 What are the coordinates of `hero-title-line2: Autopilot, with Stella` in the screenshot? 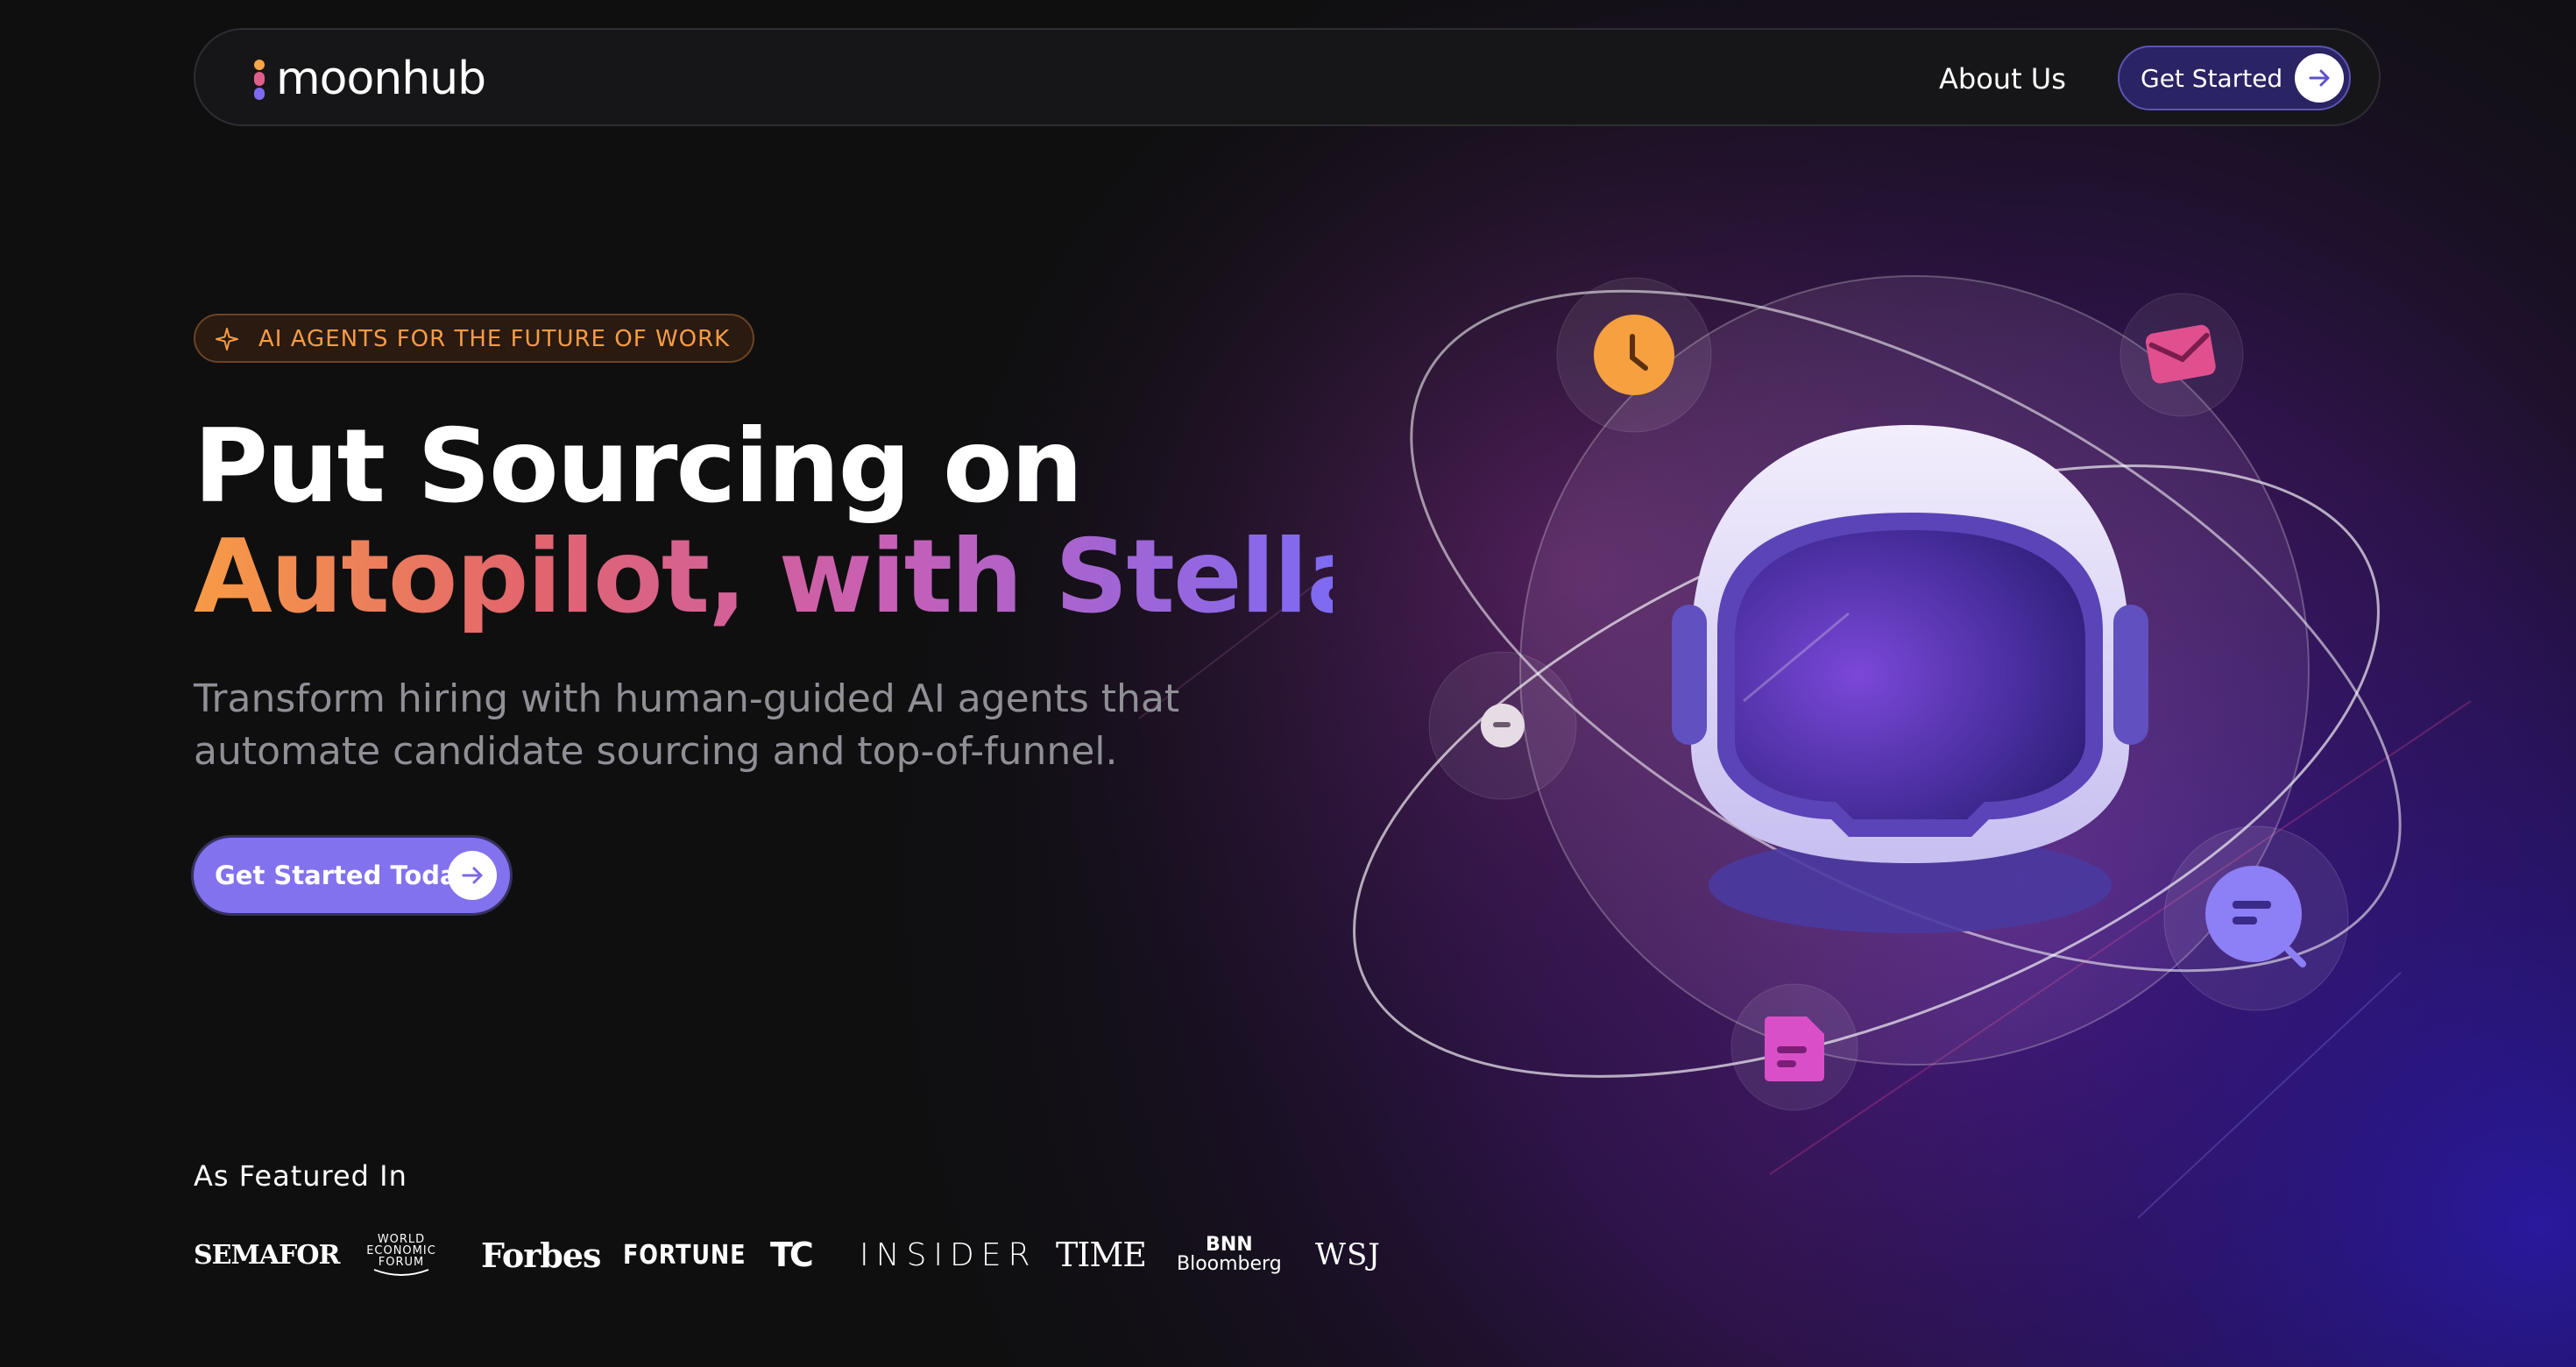 It's located at (784, 577).